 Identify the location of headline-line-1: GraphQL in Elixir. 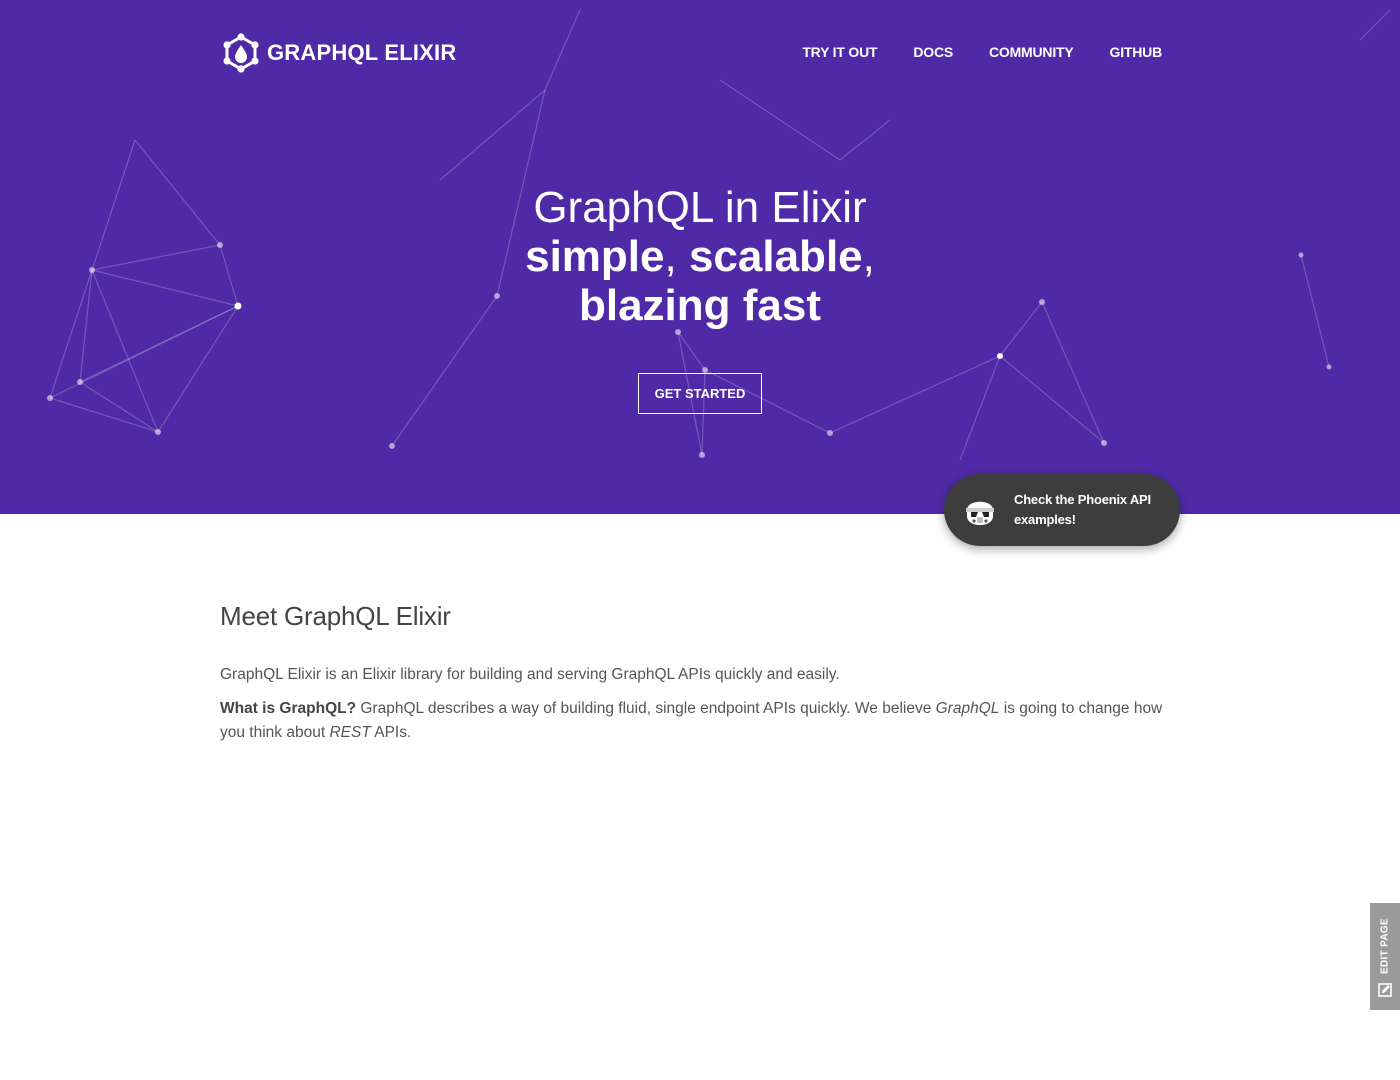
(700, 207).